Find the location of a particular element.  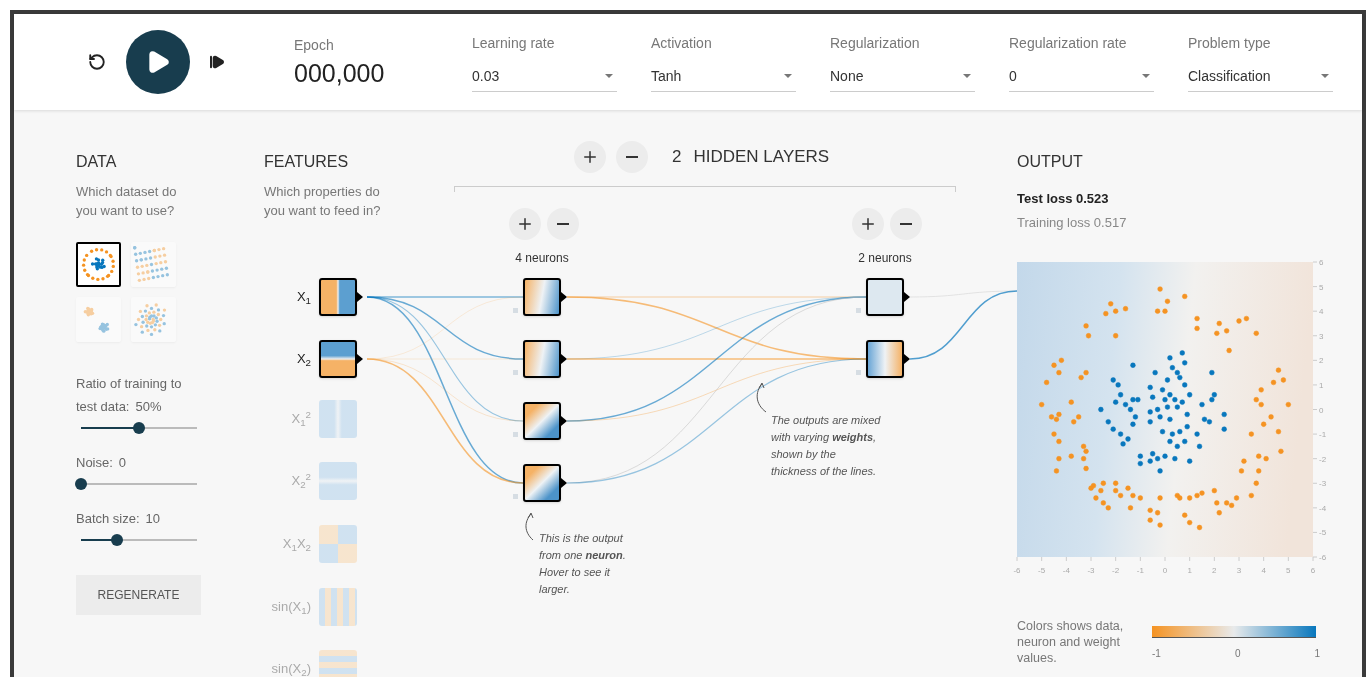

training-loss: Training loss 0.517 is located at coordinates (1072, 222).